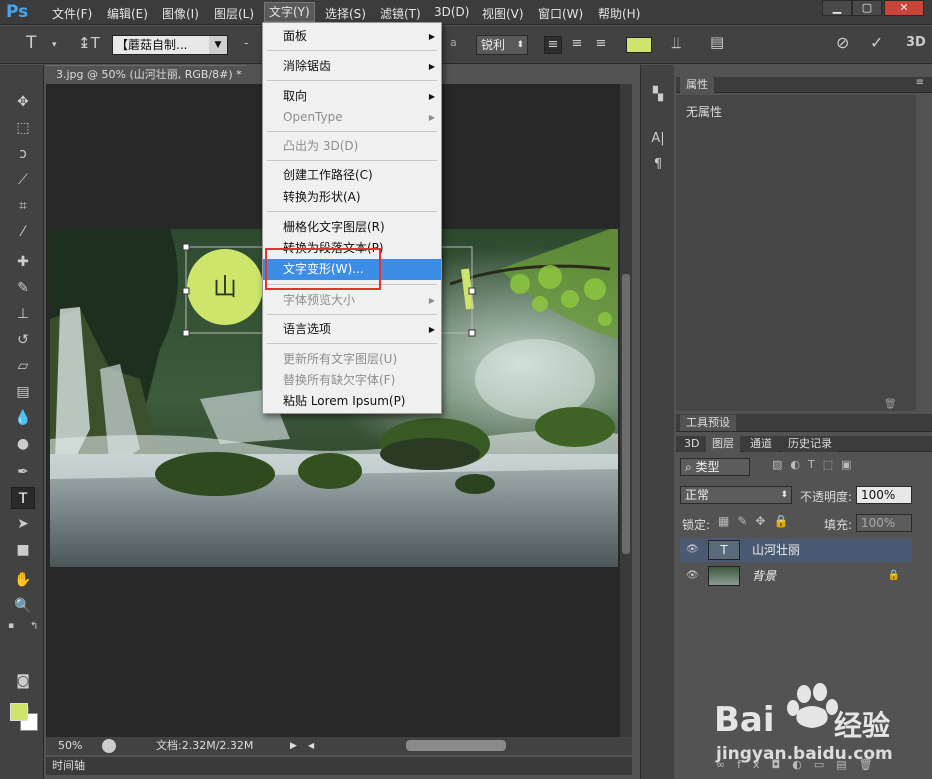 The width and height of the screenshot is (932, 779). I want to click on menu-layer: 图层(L), so click(234, 13).